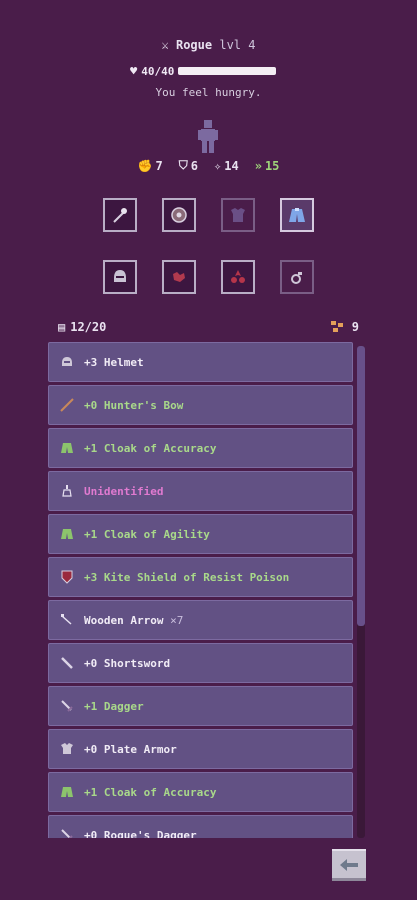 This screenshot has width=417, height=900. Describe the element at coordinates (67, 749) in the screenshot. I see `armor-icon` at that location.